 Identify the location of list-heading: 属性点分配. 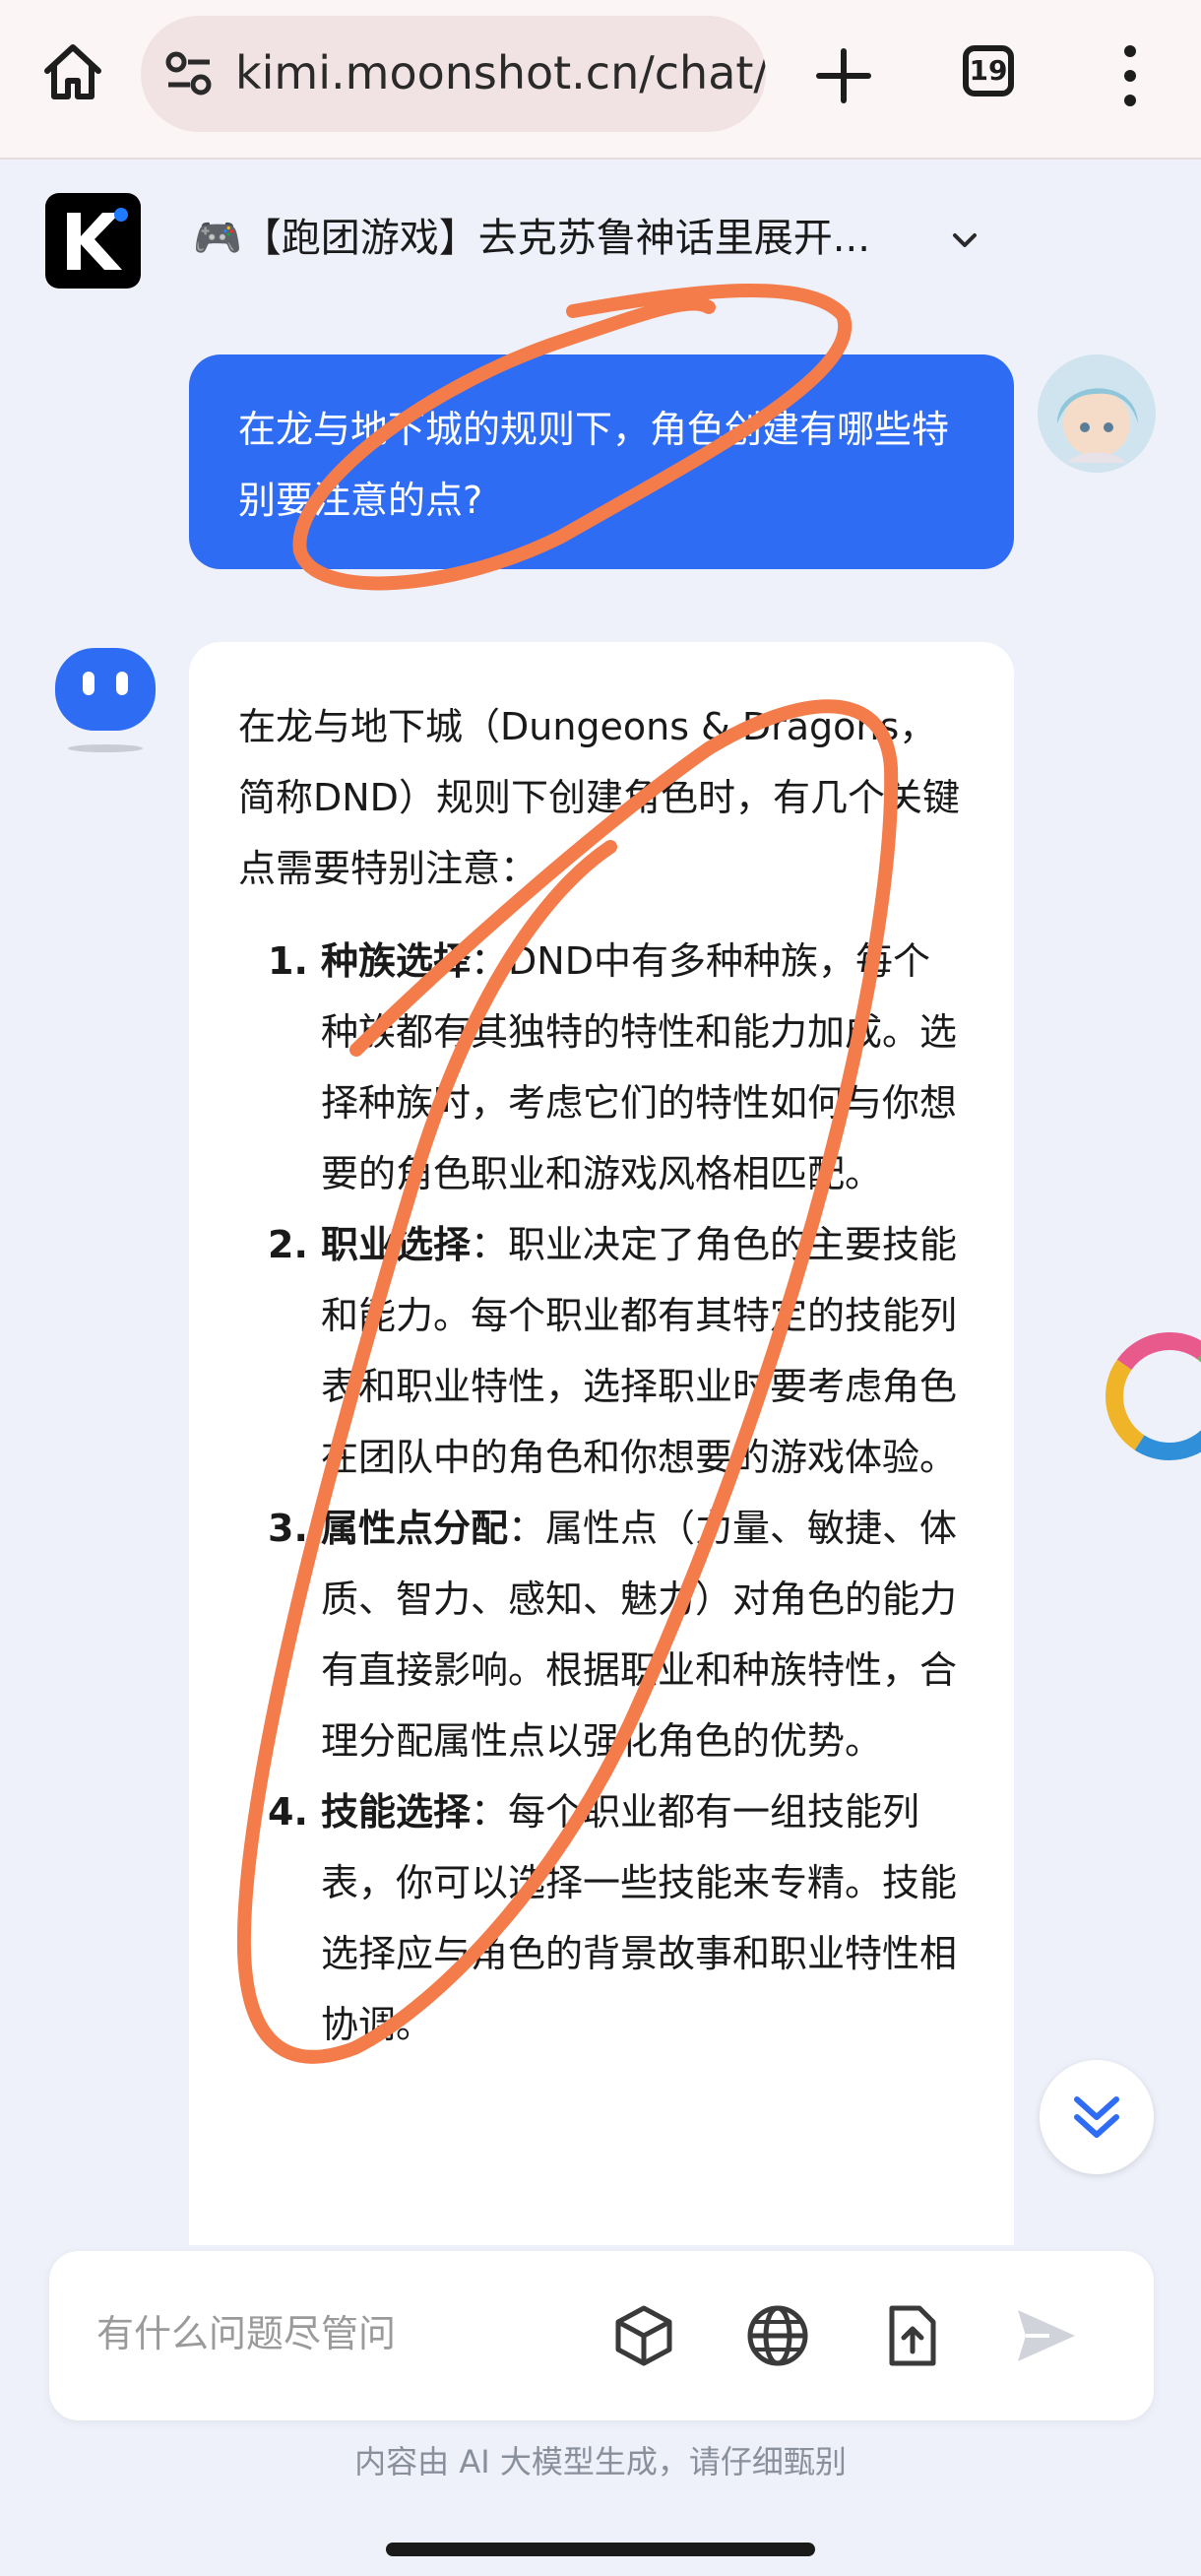
(415, 1528).